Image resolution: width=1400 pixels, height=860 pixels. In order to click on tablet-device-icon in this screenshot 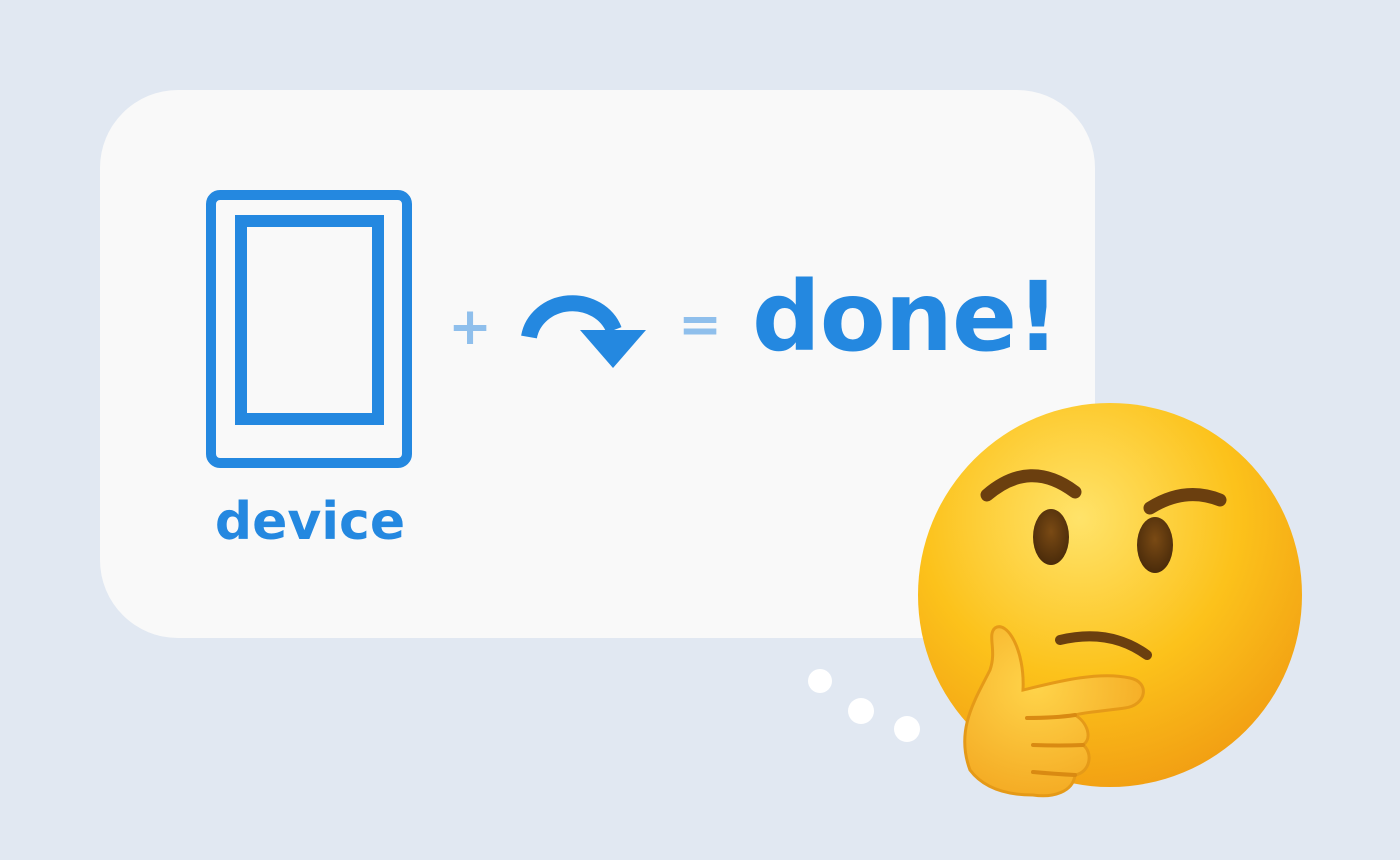, I will do `click(309, 329)`.